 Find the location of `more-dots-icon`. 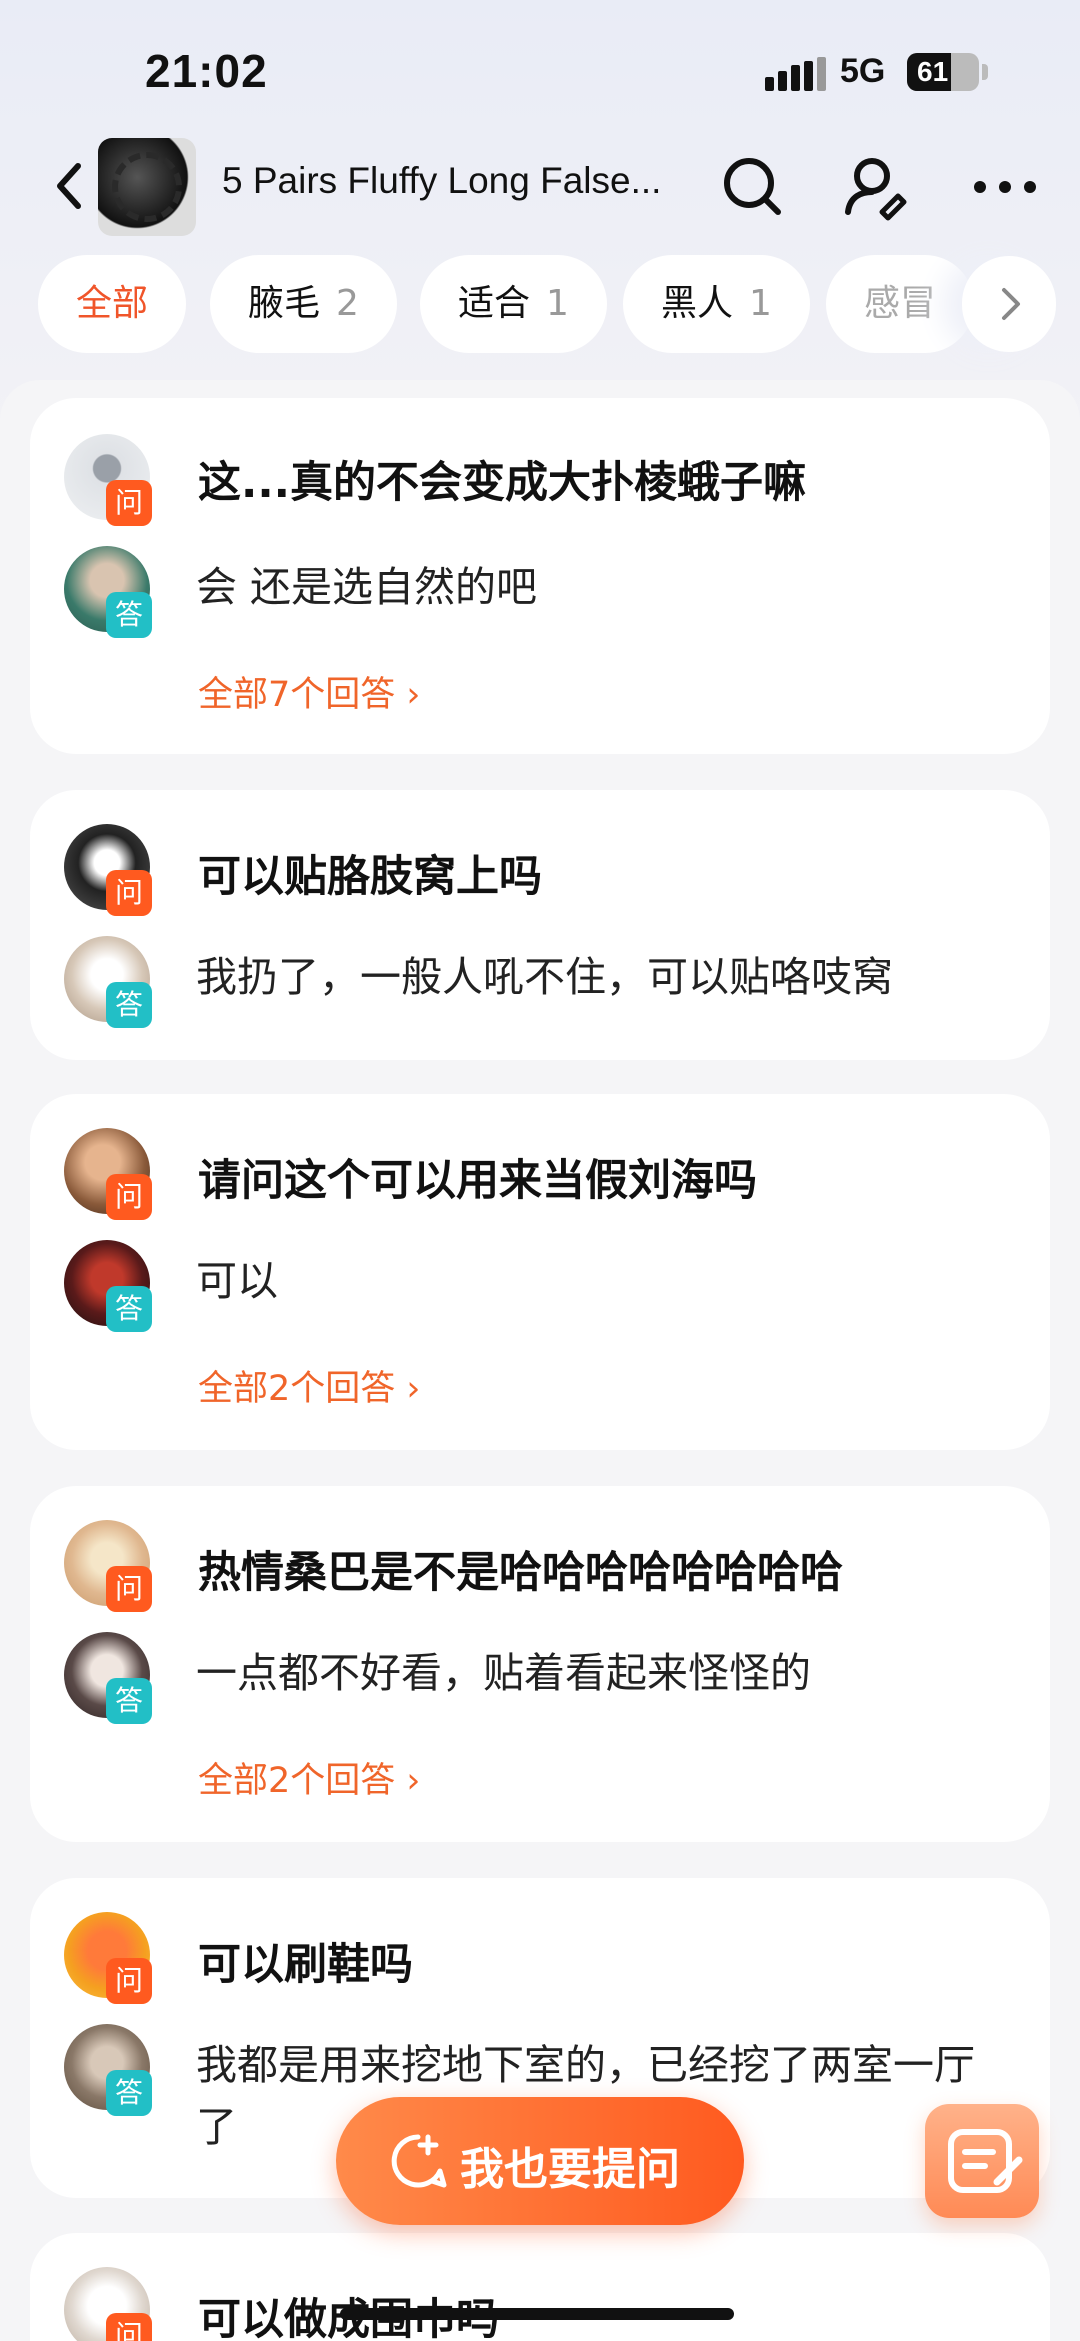

more-dots-icon is located at coordinates (1005, 187).